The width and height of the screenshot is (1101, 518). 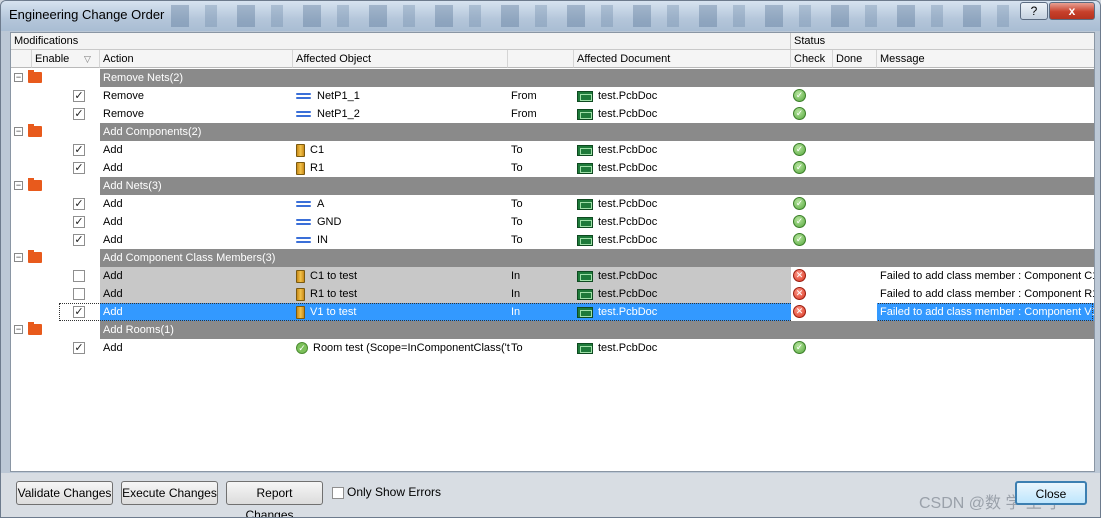 I want to click on change-row: ✓ Remove NetP1_1 From test.PcbDoc ✓, so click(x=552, y=96).